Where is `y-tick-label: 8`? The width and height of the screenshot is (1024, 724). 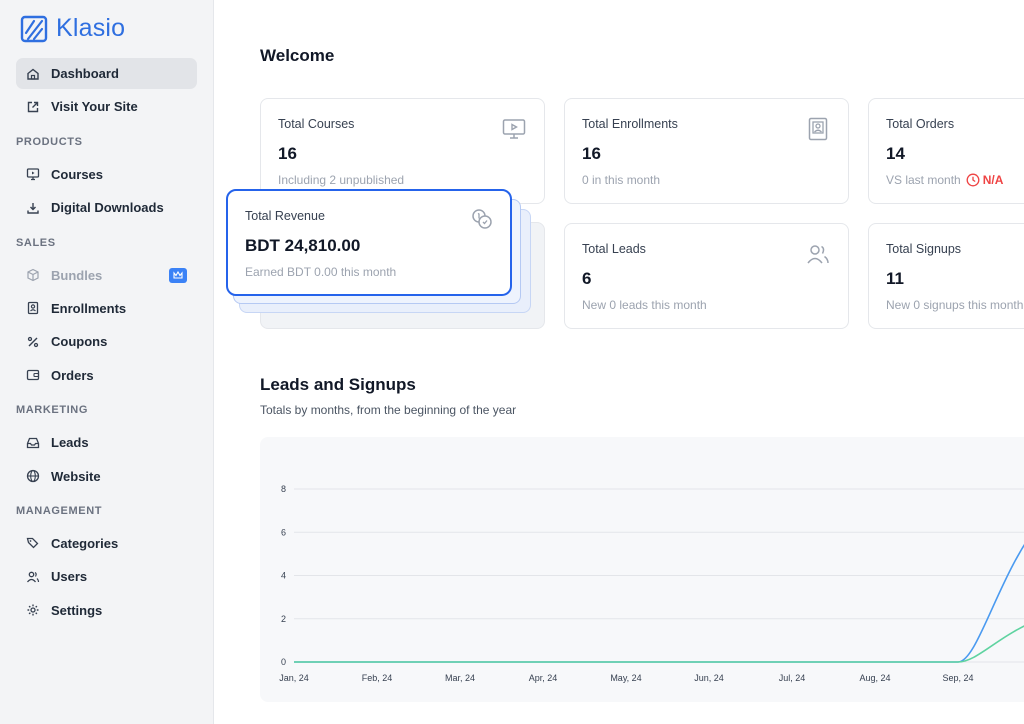 y-tick-label: 8 is located at coordinates (283, 489).